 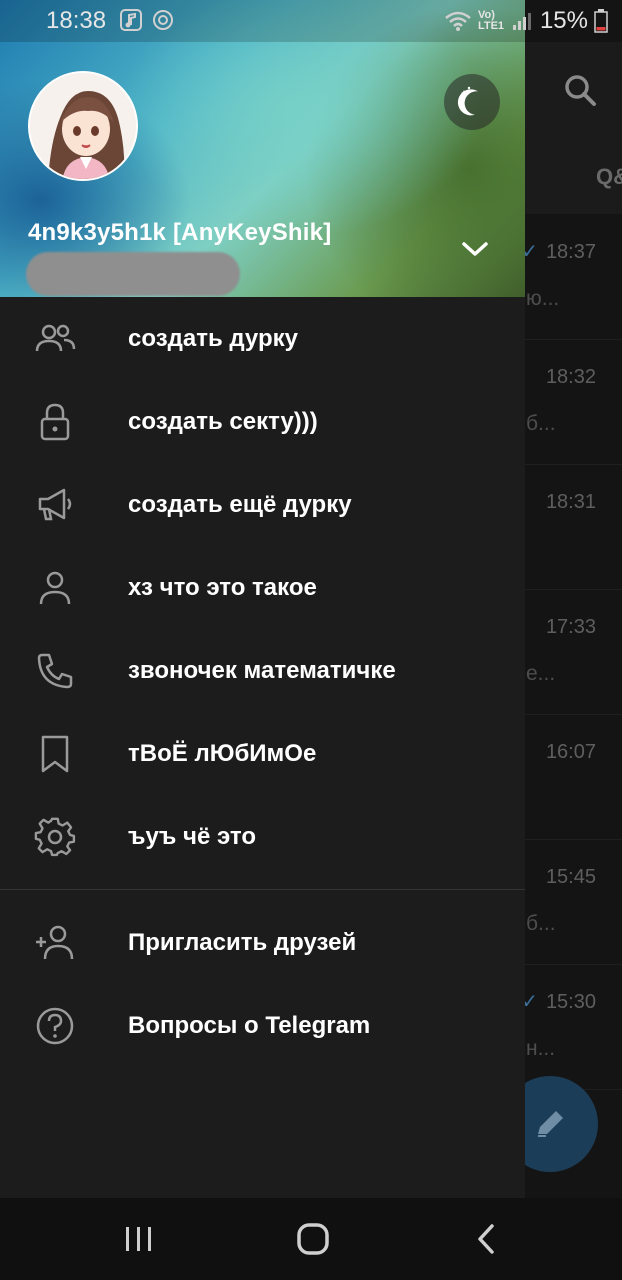 I want to click on chat-row-time: 18:31, so click(x=570, y=502).